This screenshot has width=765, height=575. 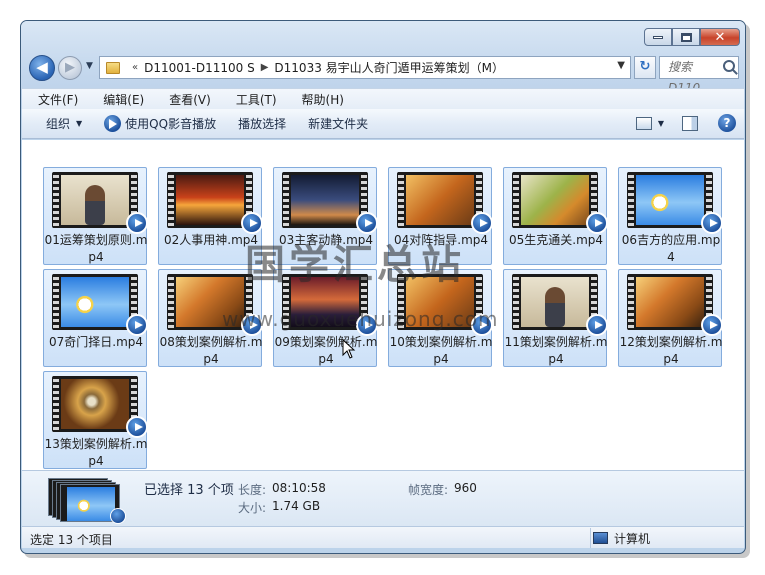 I want to click on view-dropdown-icon: ▼, so click(x=661, y=123).